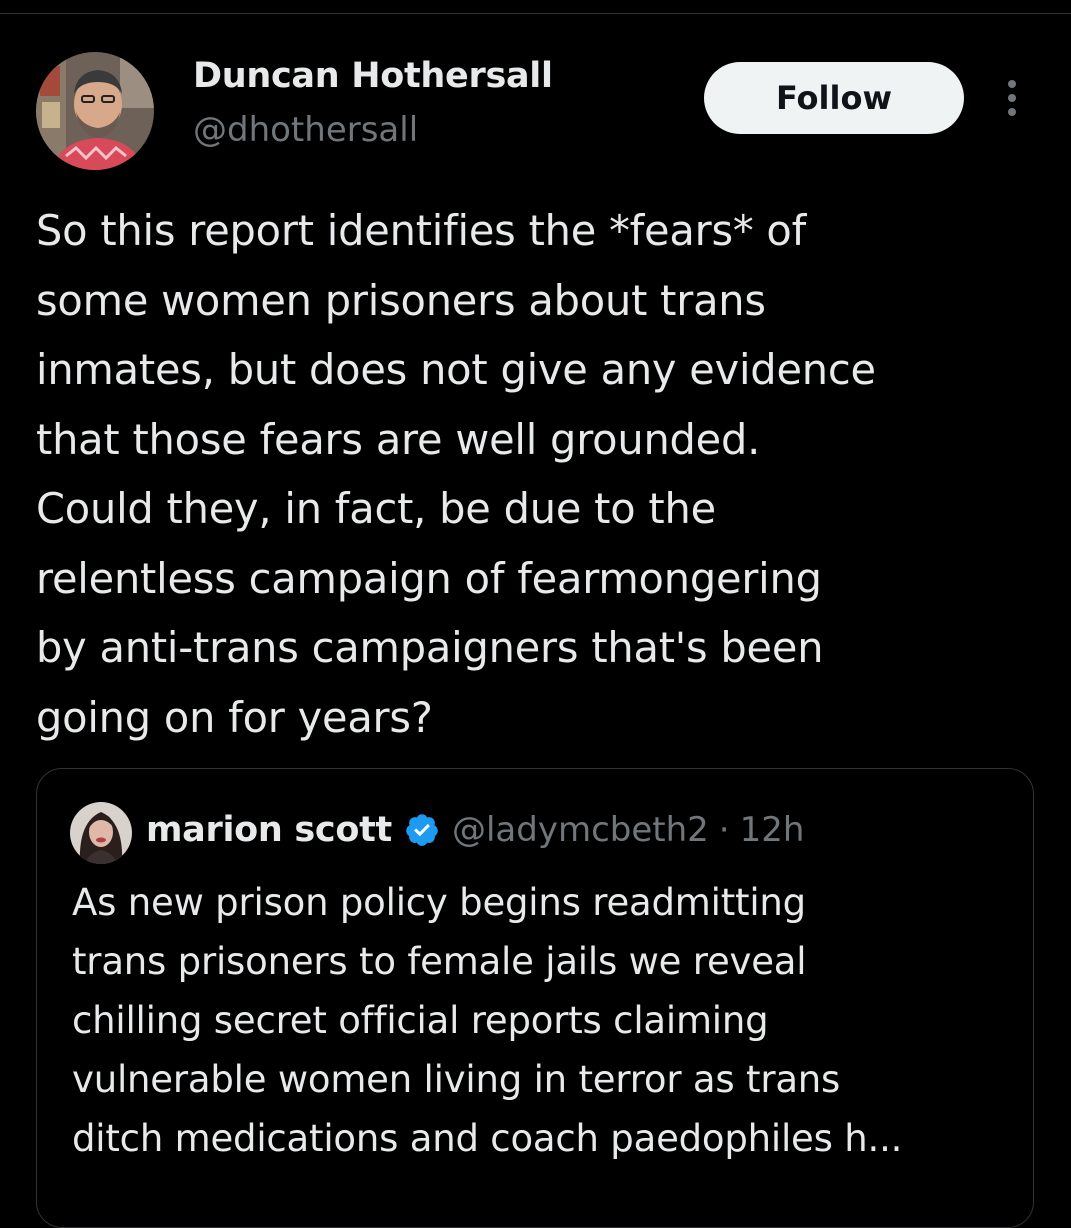  What do you see at coordinates (421, 230) in the screenshot?
I see `tweet-text-line: So this report identifies the *fears* of` at bounding box center [421, 230].